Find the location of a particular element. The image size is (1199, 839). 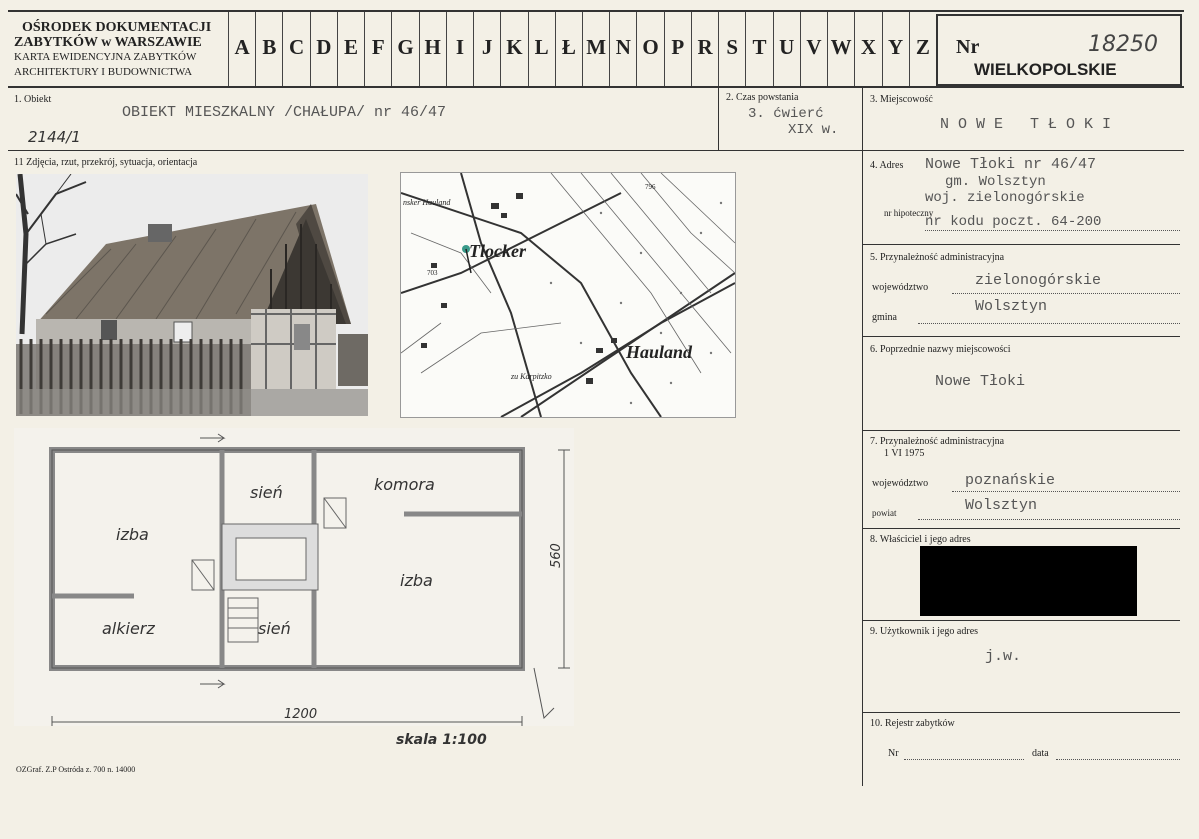

nr-box: Nr 18250 WIELKOPOLSKIE is located at coordinates (1059, 50).